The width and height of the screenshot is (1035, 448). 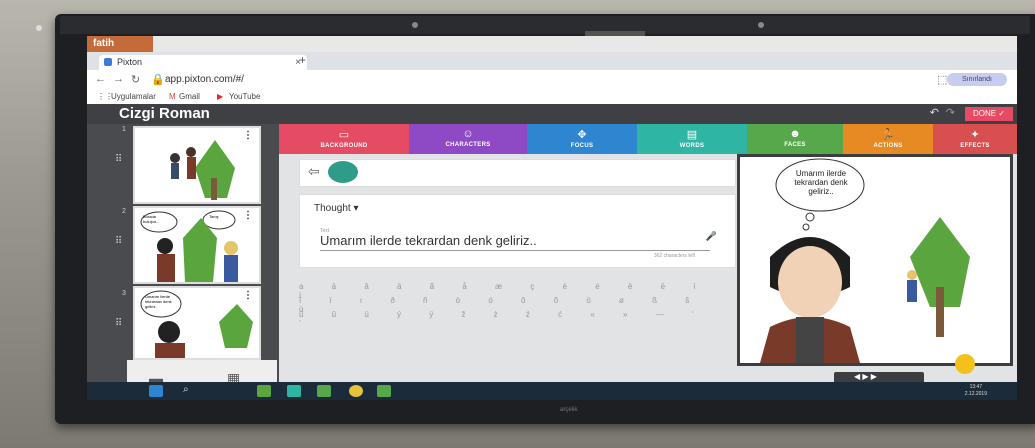 I want to click on tab-background: ▭ BACKGROUND, so click(x=344, y=139).